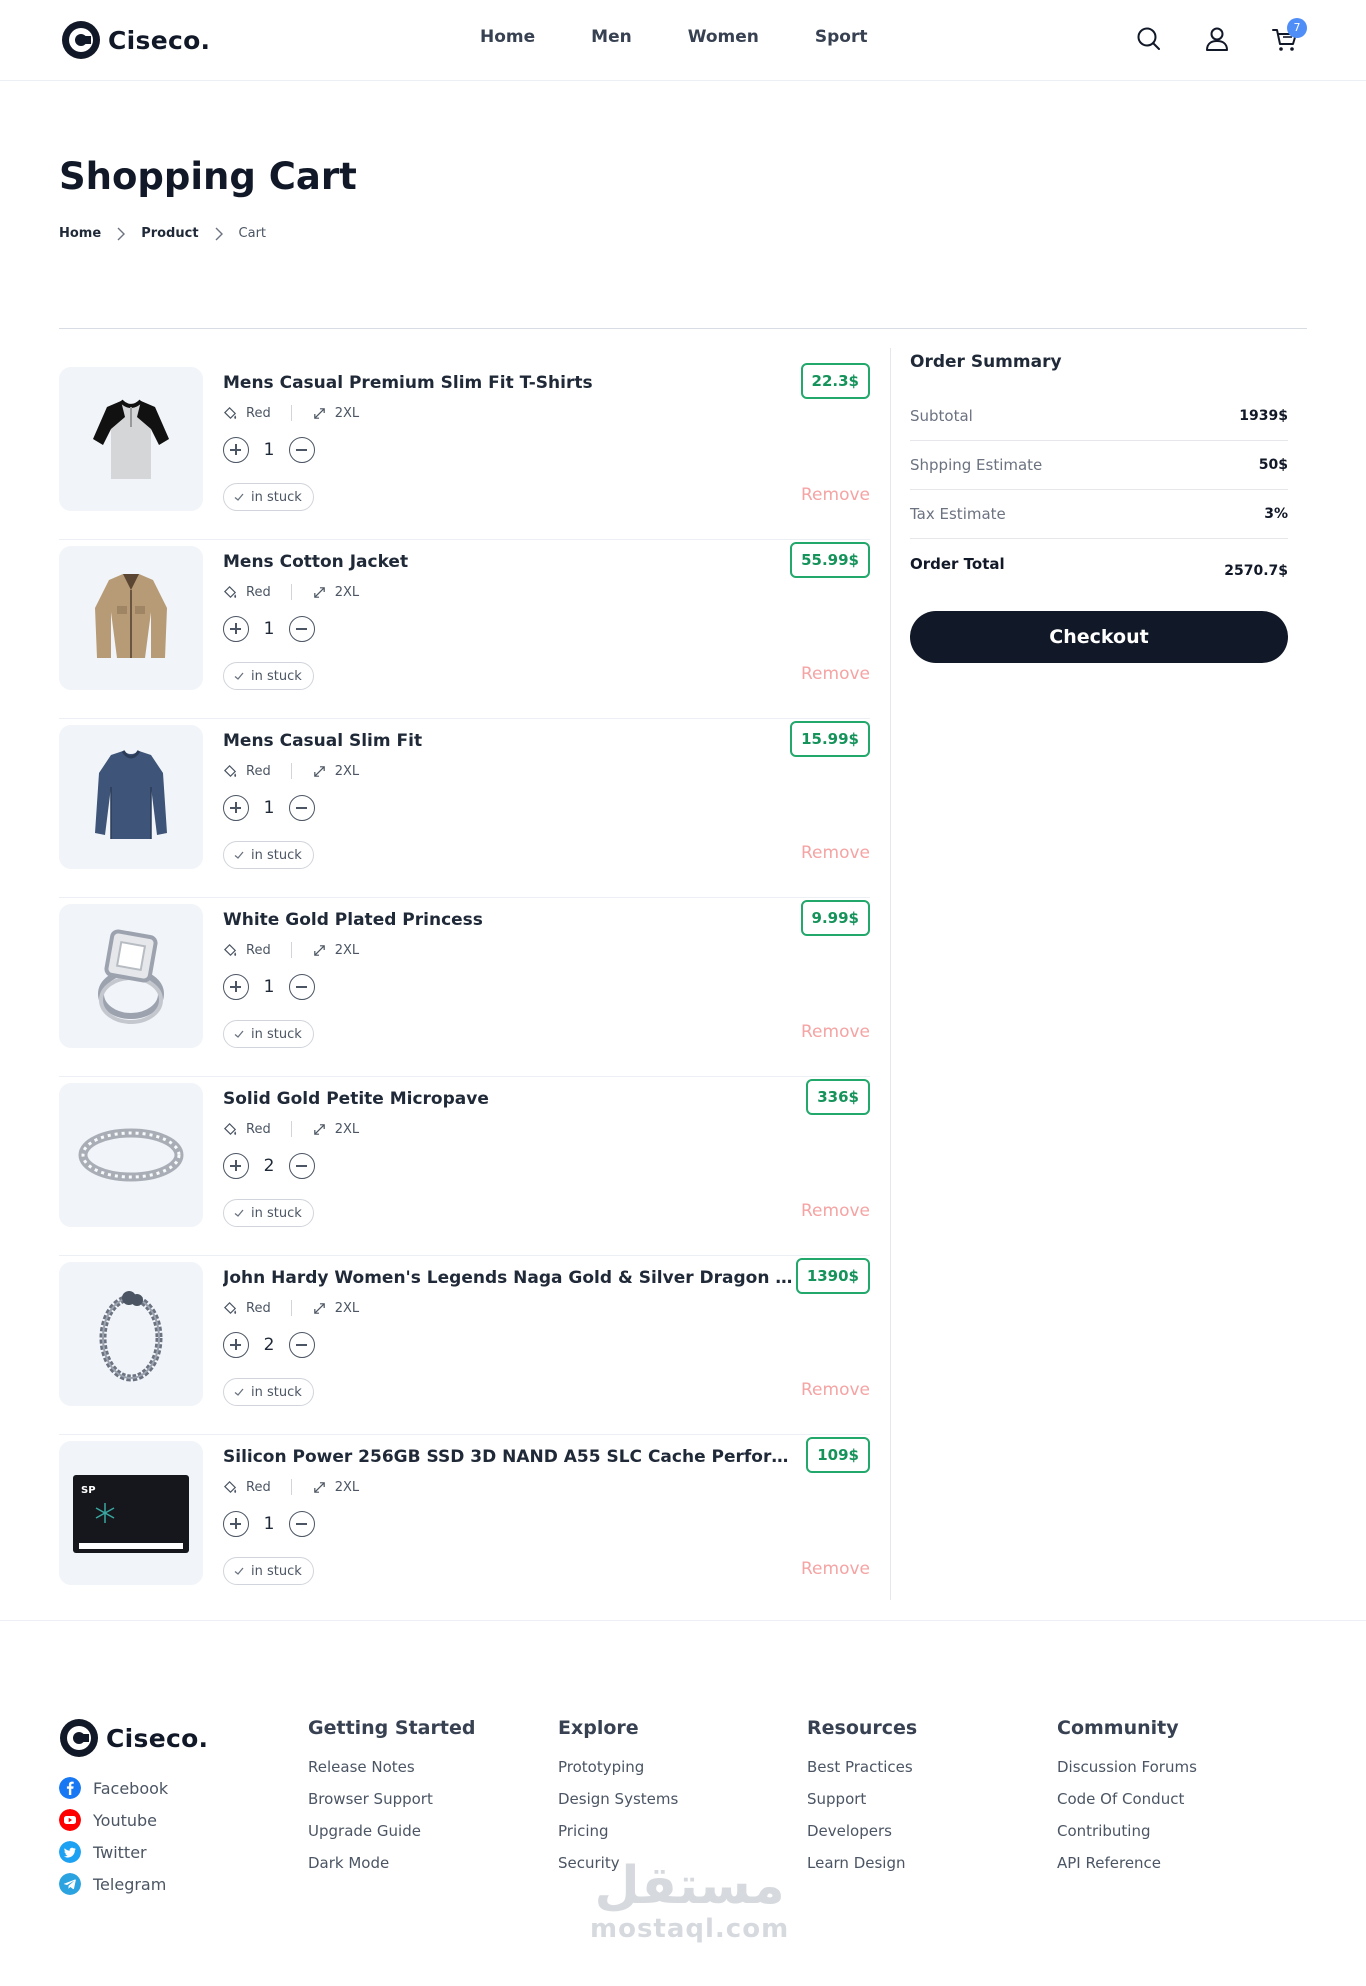  Describe the element at coordinates (1217, 39) in the screenshot. I see `user-icon` at that location.